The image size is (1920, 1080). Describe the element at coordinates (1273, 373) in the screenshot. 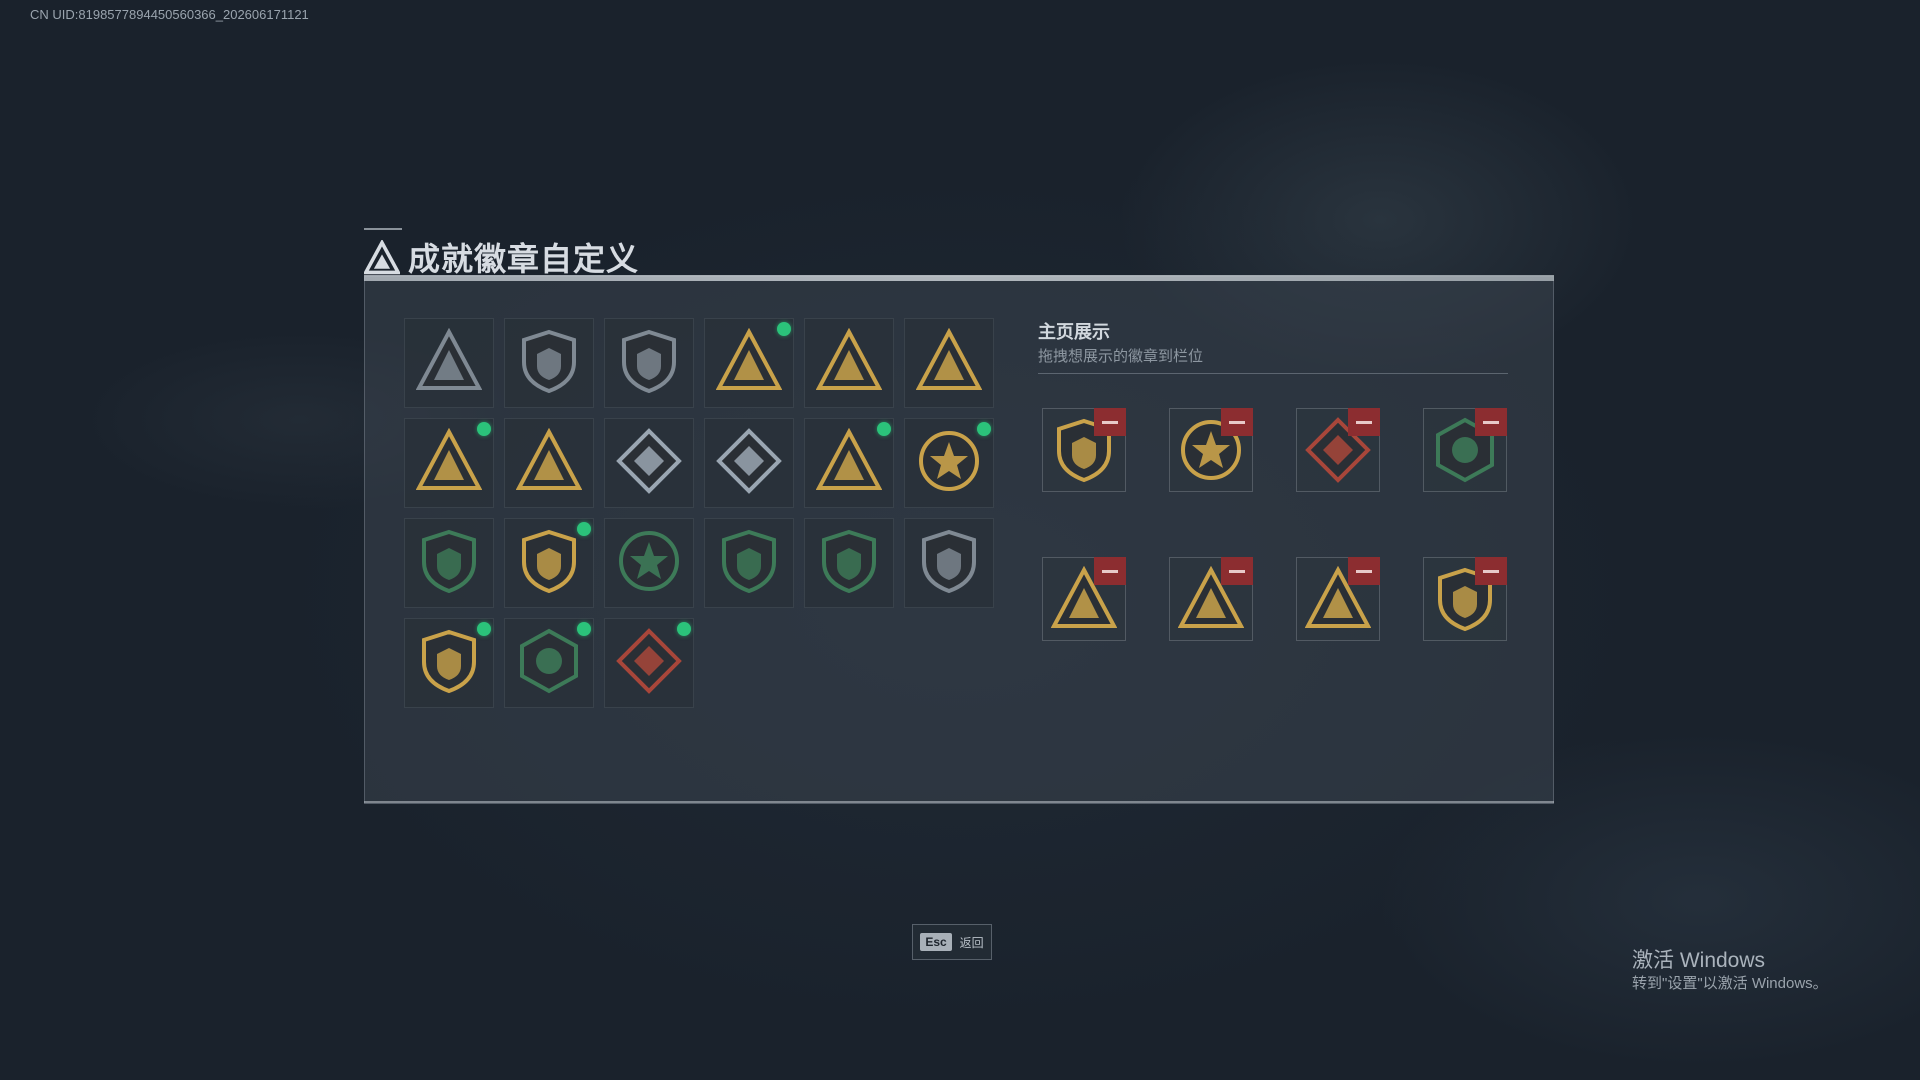

I see `showcase-divider` at that location.